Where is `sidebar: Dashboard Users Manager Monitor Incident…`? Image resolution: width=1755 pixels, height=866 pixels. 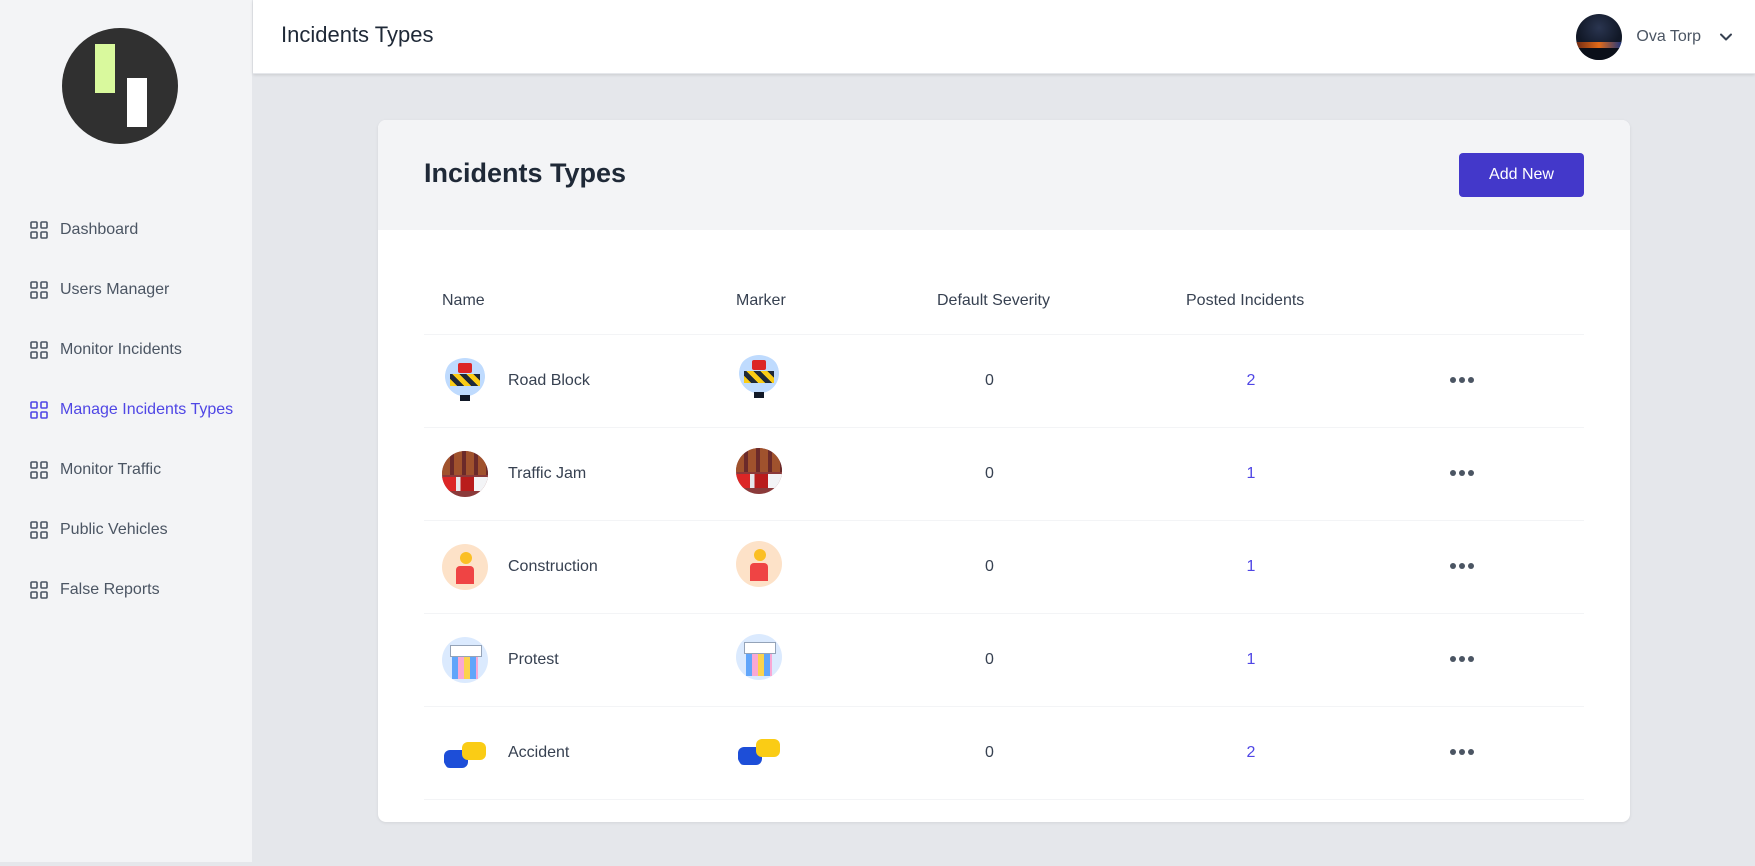 sidebar: Dashboard Users Manager Monitor Incident… is located at coordinates (126, 431).